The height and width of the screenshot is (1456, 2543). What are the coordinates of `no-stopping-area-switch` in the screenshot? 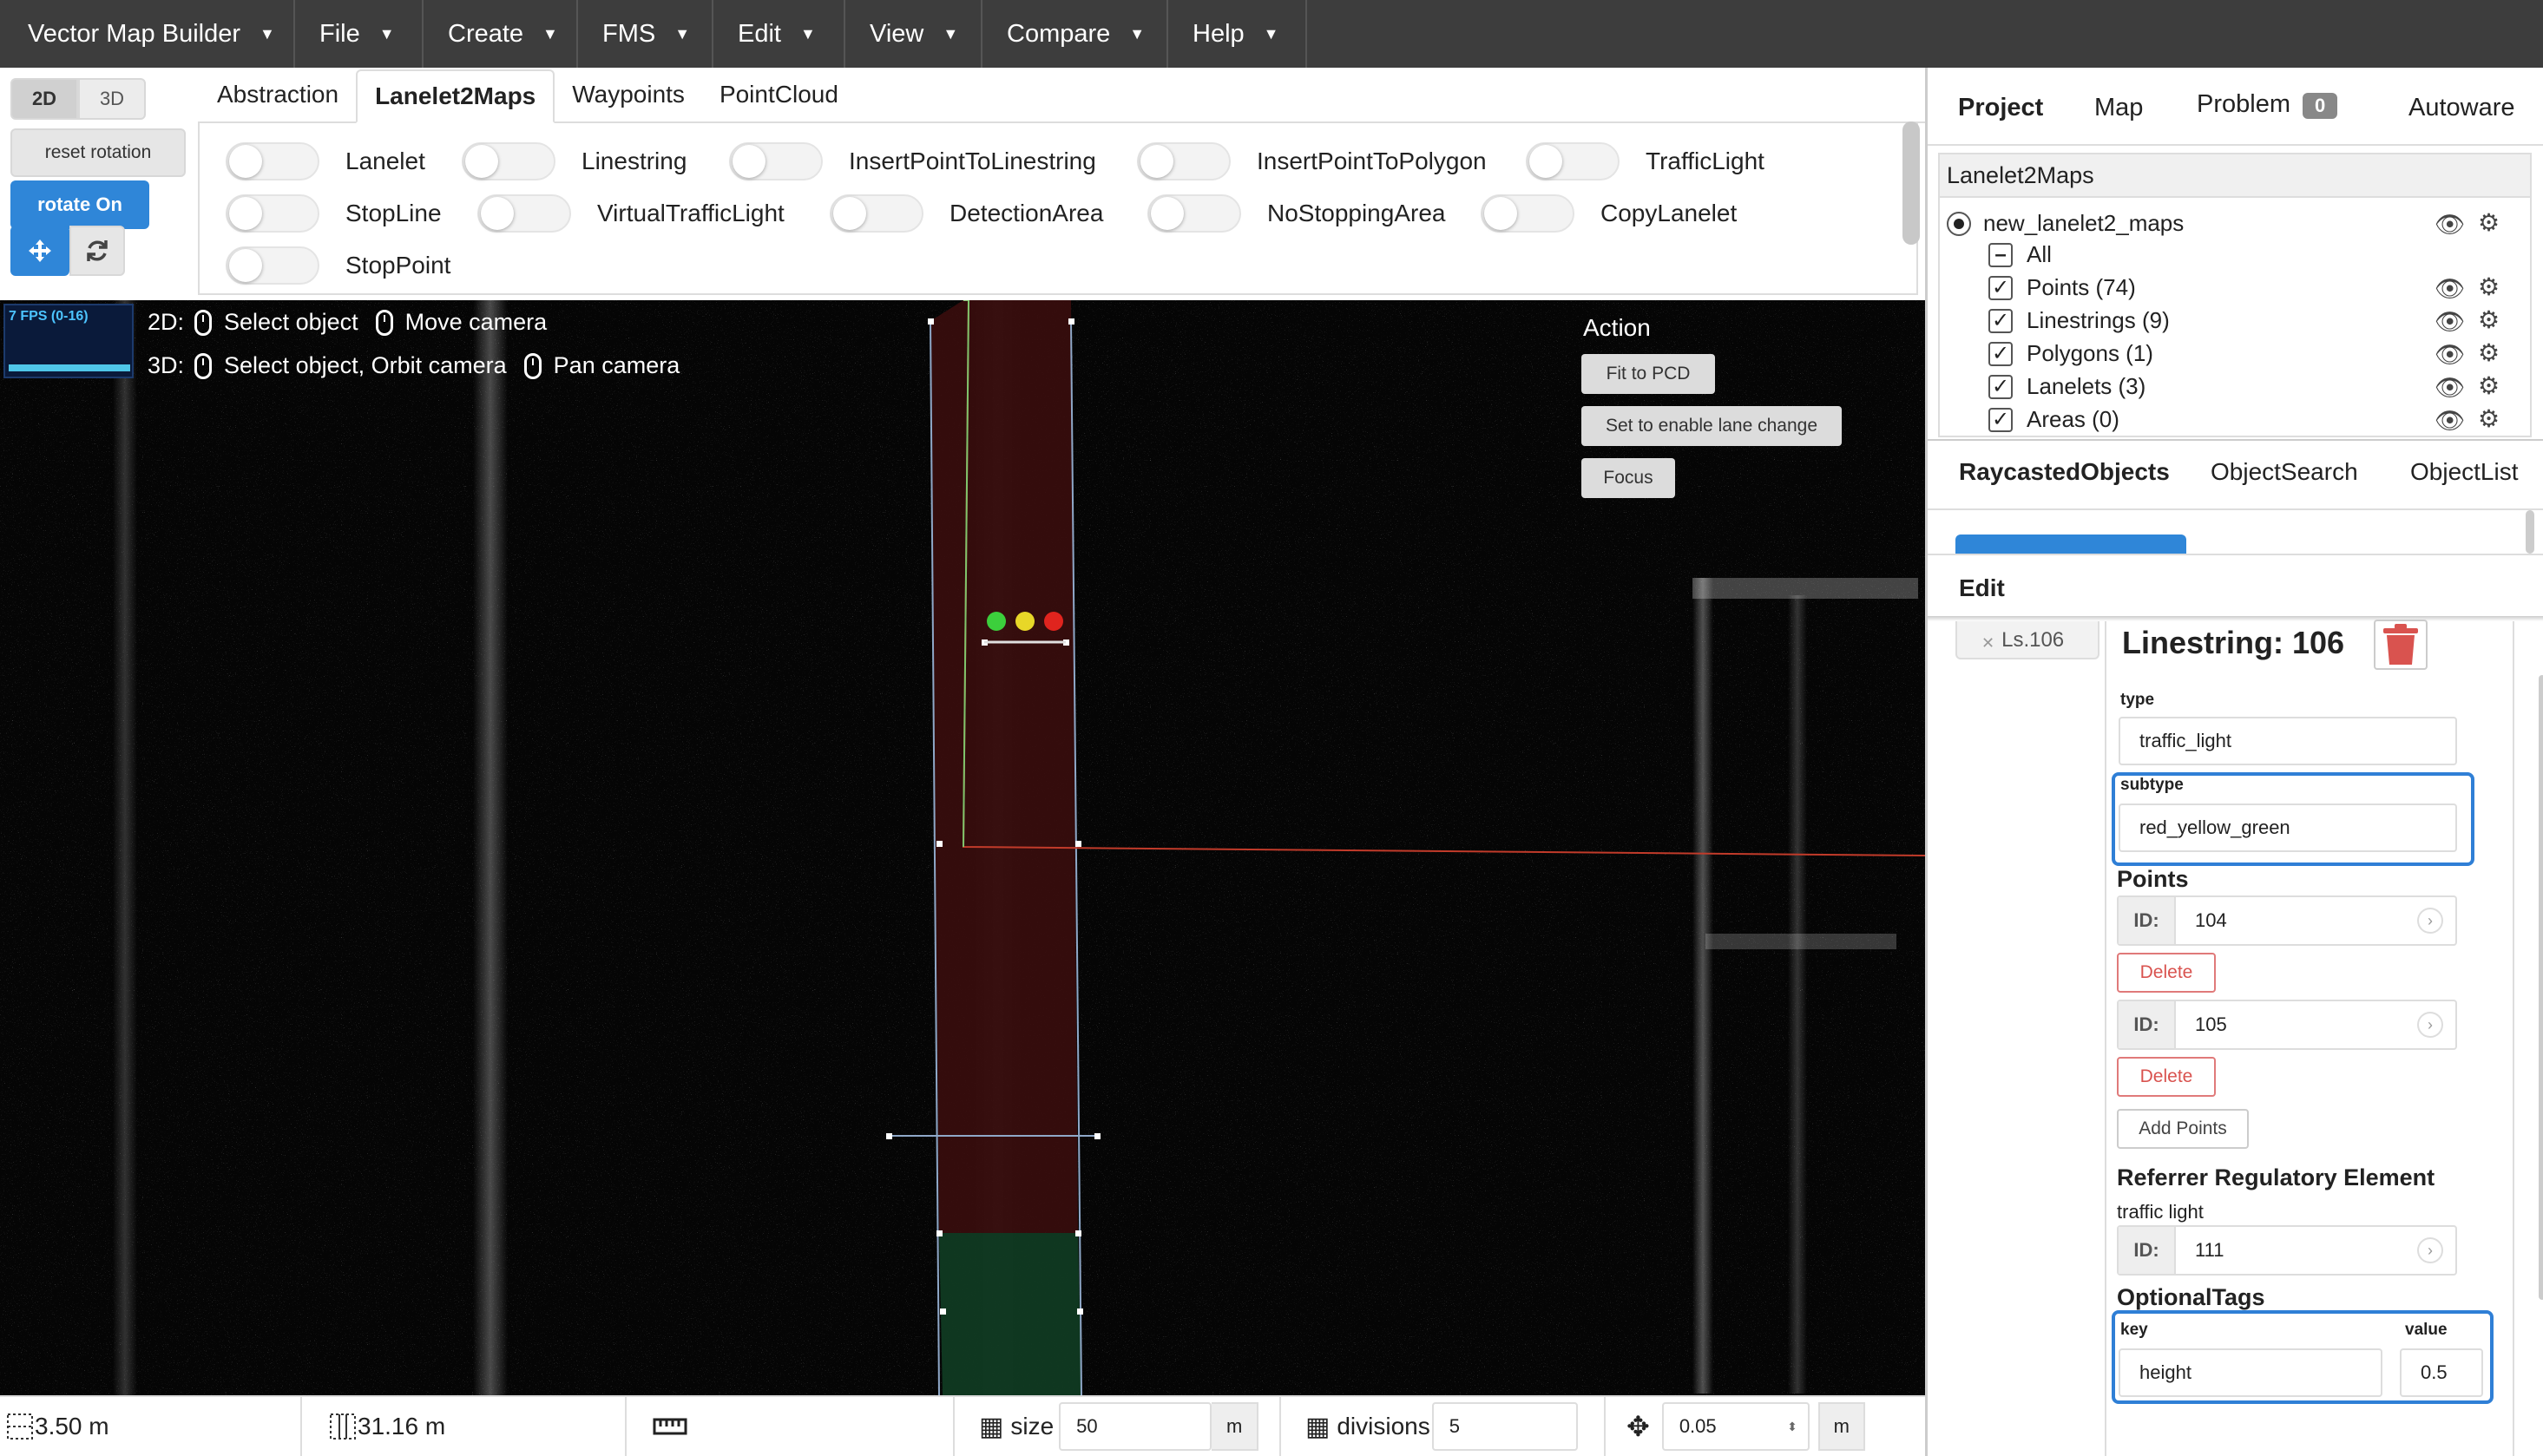 It's located at (1194, 213).